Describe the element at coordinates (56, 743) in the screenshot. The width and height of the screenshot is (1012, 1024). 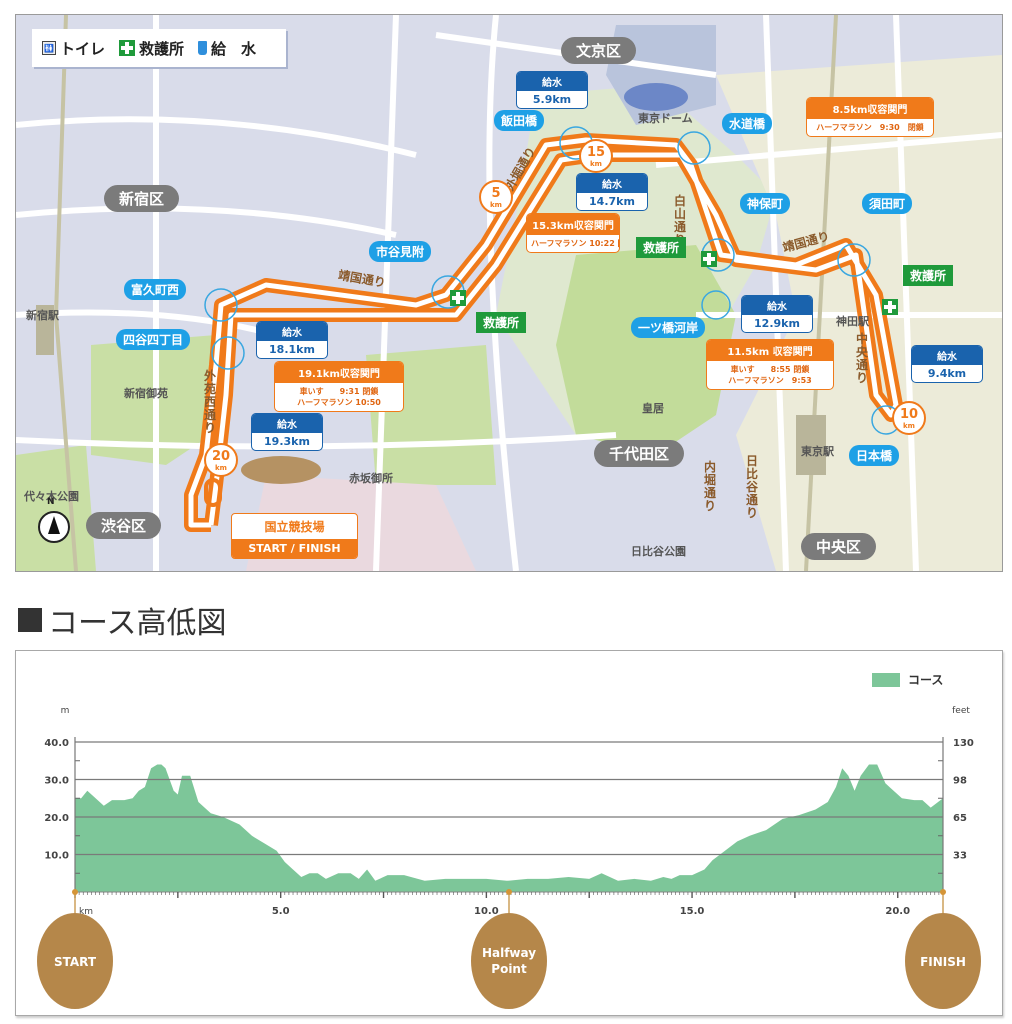
I see `y-tick-label: 40.0` at that location.